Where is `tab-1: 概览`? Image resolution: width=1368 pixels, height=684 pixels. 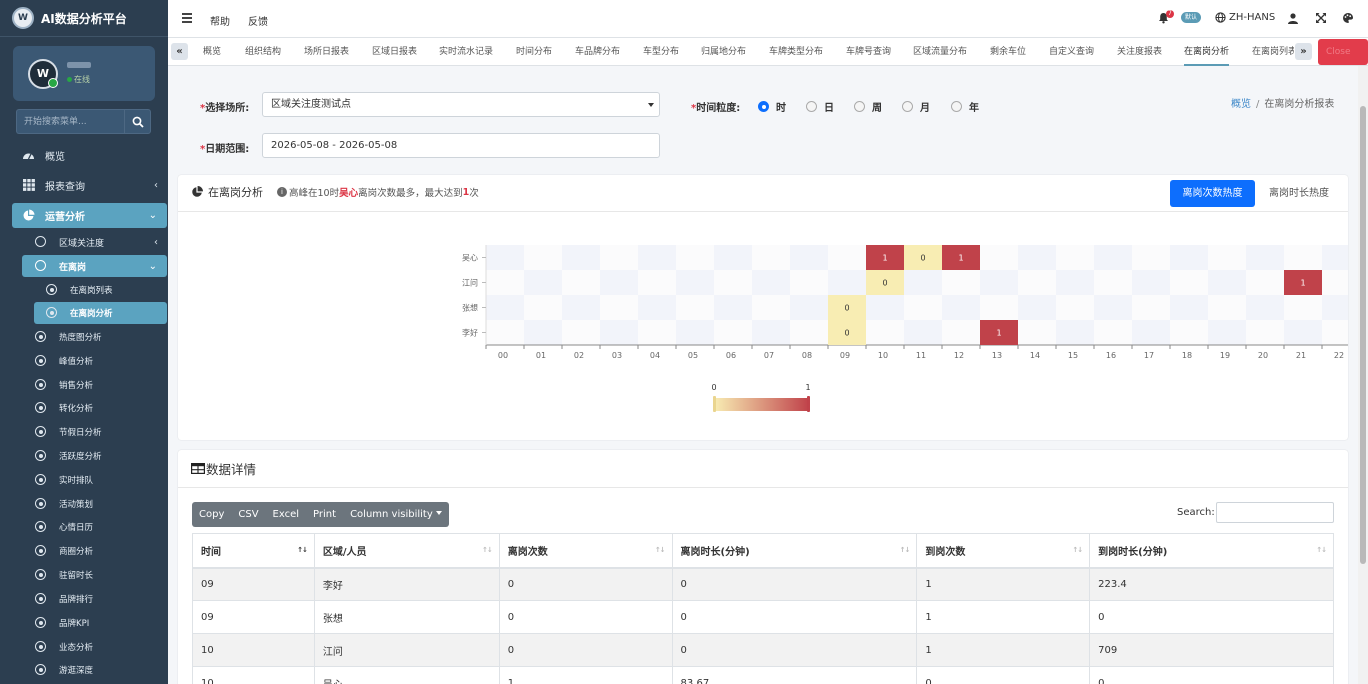
tab-1: 概览 is located at coordinates (212, 52).